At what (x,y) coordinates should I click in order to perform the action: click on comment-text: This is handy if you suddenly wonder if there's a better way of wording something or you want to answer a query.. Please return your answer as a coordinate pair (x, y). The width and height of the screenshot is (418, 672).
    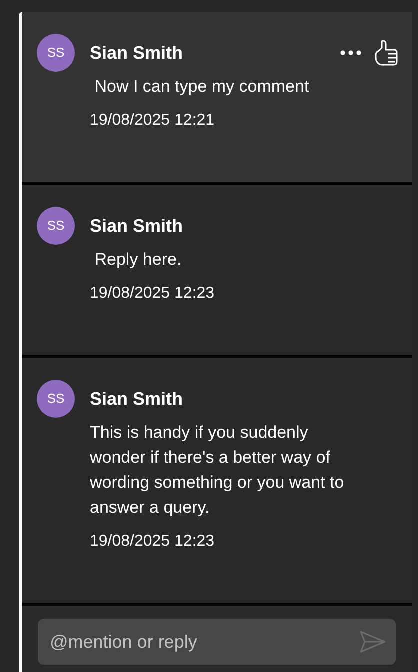
    Looking at the image, I should click on (218, 470).